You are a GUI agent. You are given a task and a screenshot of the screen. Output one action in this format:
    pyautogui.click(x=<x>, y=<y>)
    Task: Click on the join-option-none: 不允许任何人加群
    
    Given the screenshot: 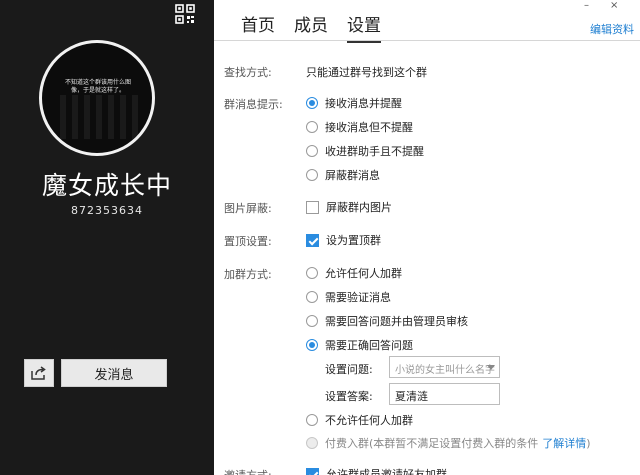 What is the action you would take?
    pyautogui.click(x=359, y=420)
    